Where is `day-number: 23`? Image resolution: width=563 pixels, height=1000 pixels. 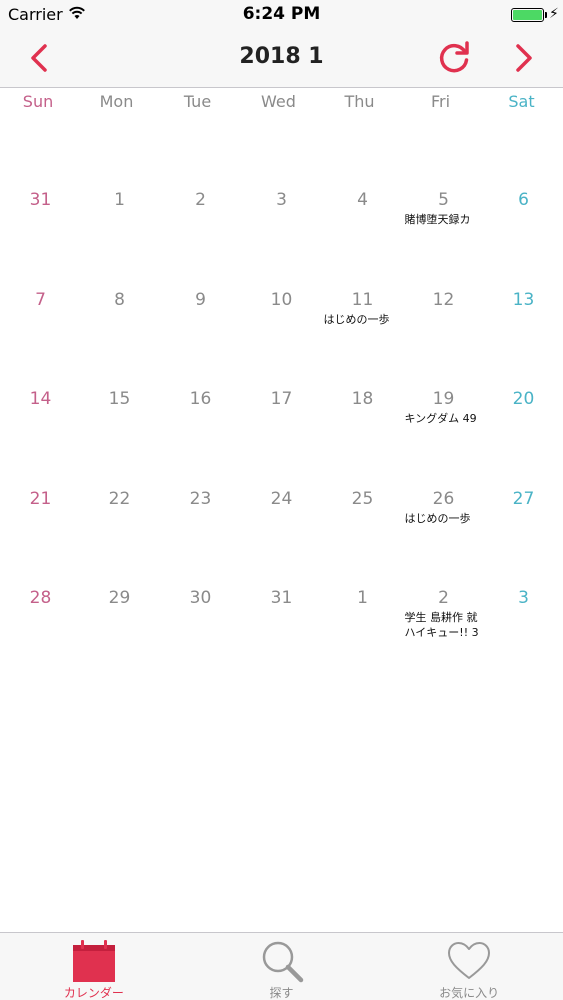 day-number: 23 is located at coordinates (200, 498).